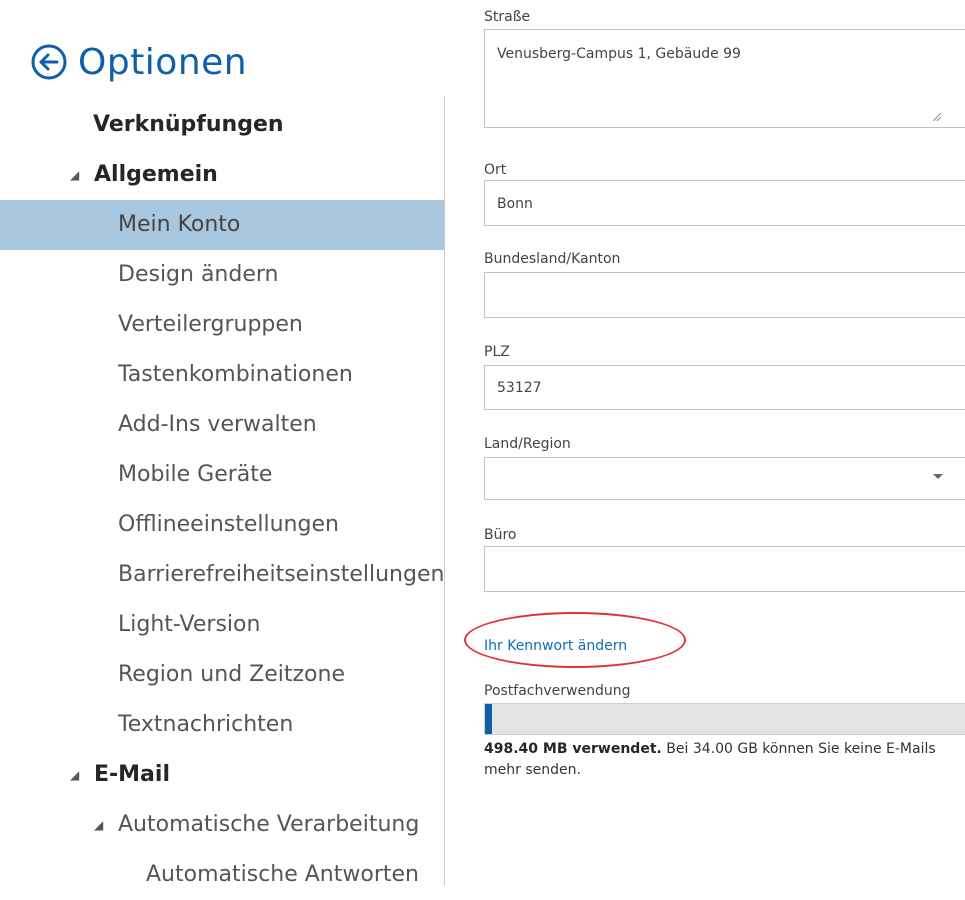  Describe the element at coordinates (573, 749) in the screenshot. I see `usage-used: 498.40 MB verwendet.` at that location.